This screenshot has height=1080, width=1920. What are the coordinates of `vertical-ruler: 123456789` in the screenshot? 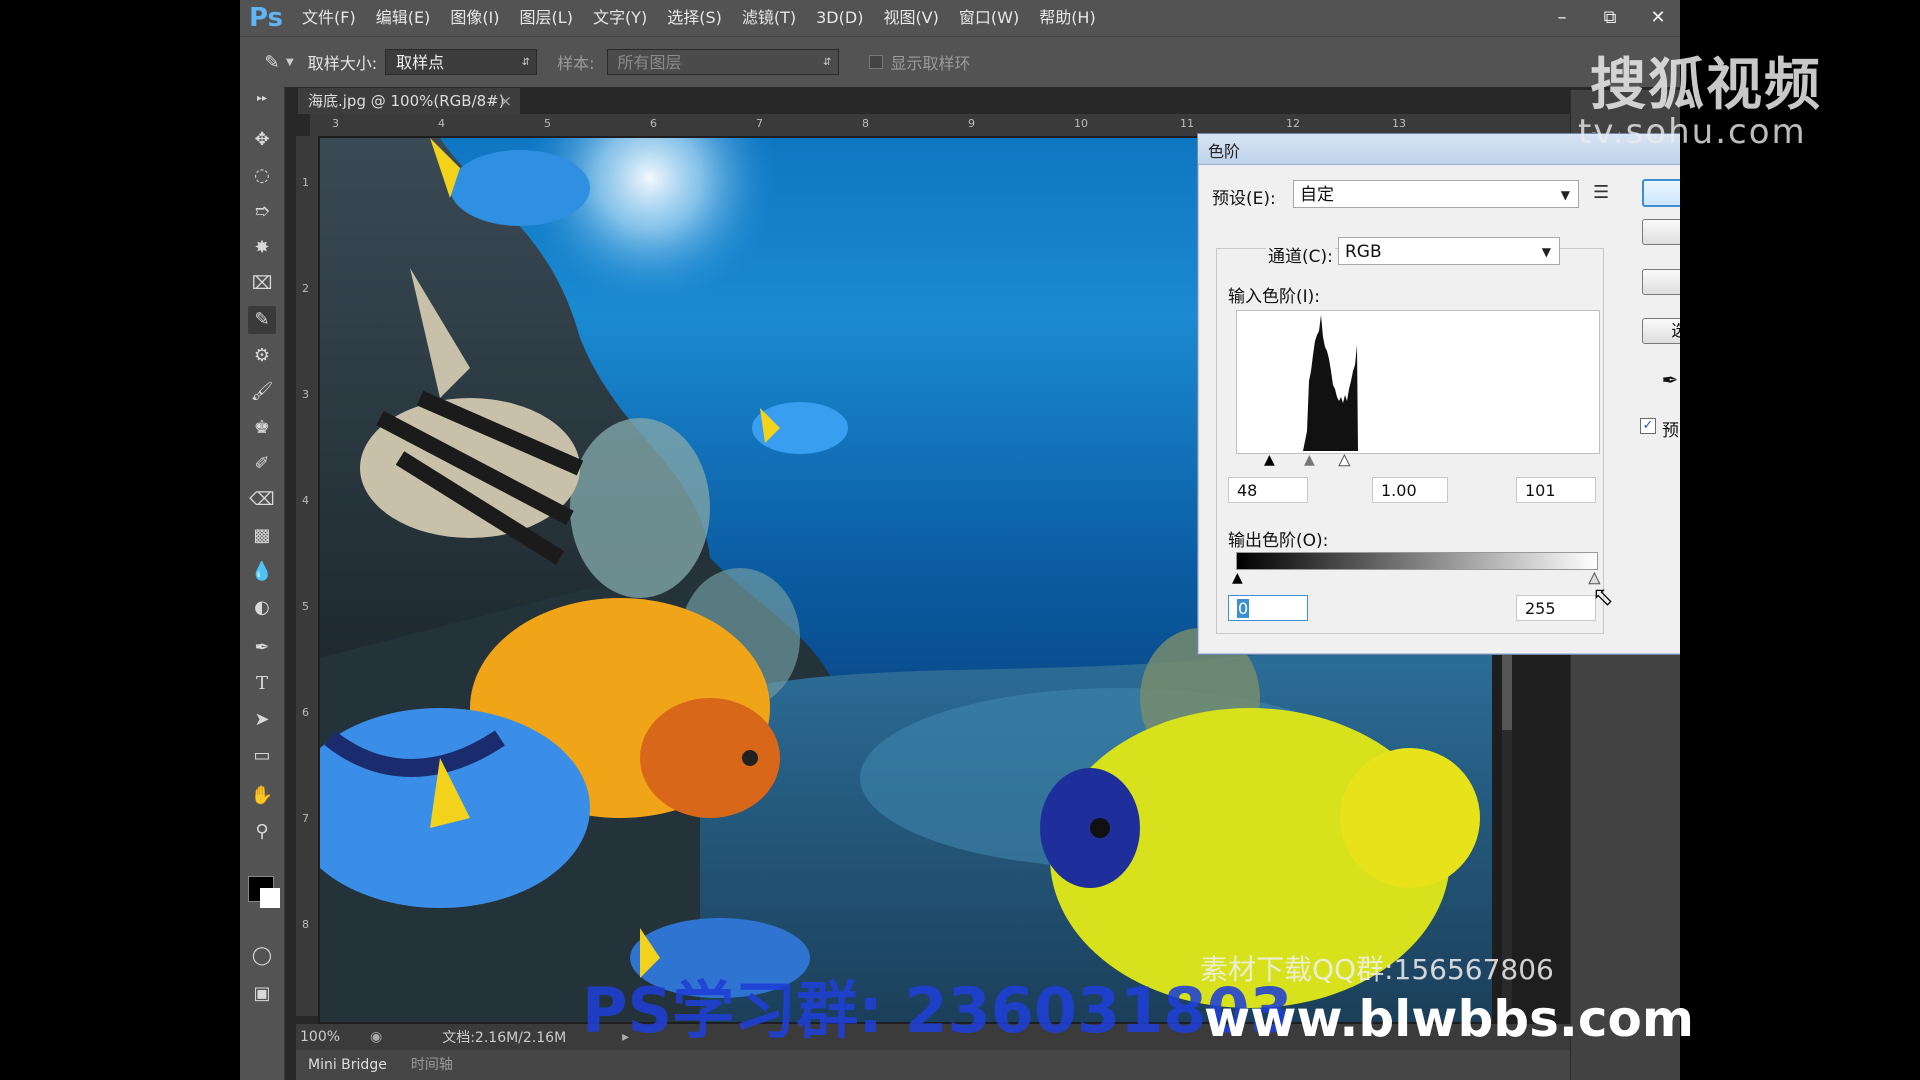 It's located at (307, 586).